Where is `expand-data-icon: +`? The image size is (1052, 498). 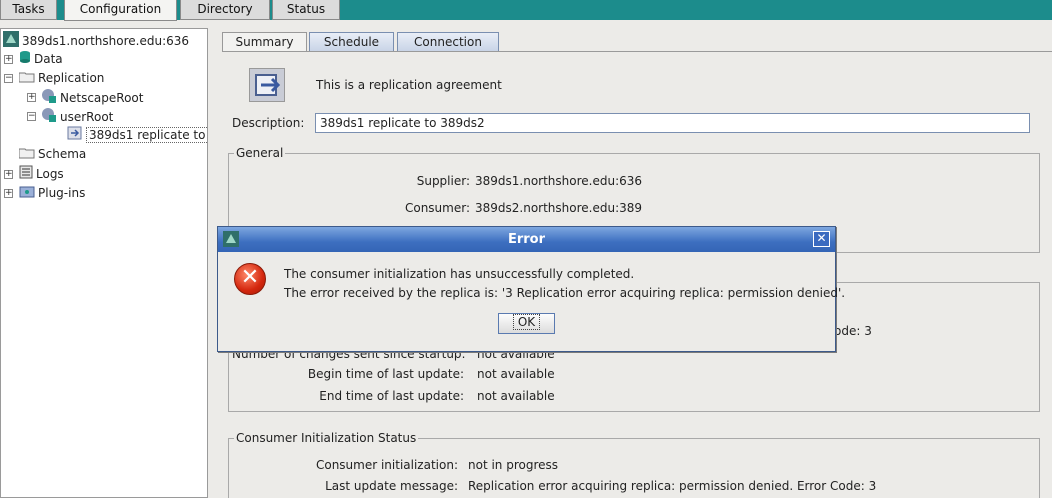
expand-data-icon: + is located at coordinates (8, 59).